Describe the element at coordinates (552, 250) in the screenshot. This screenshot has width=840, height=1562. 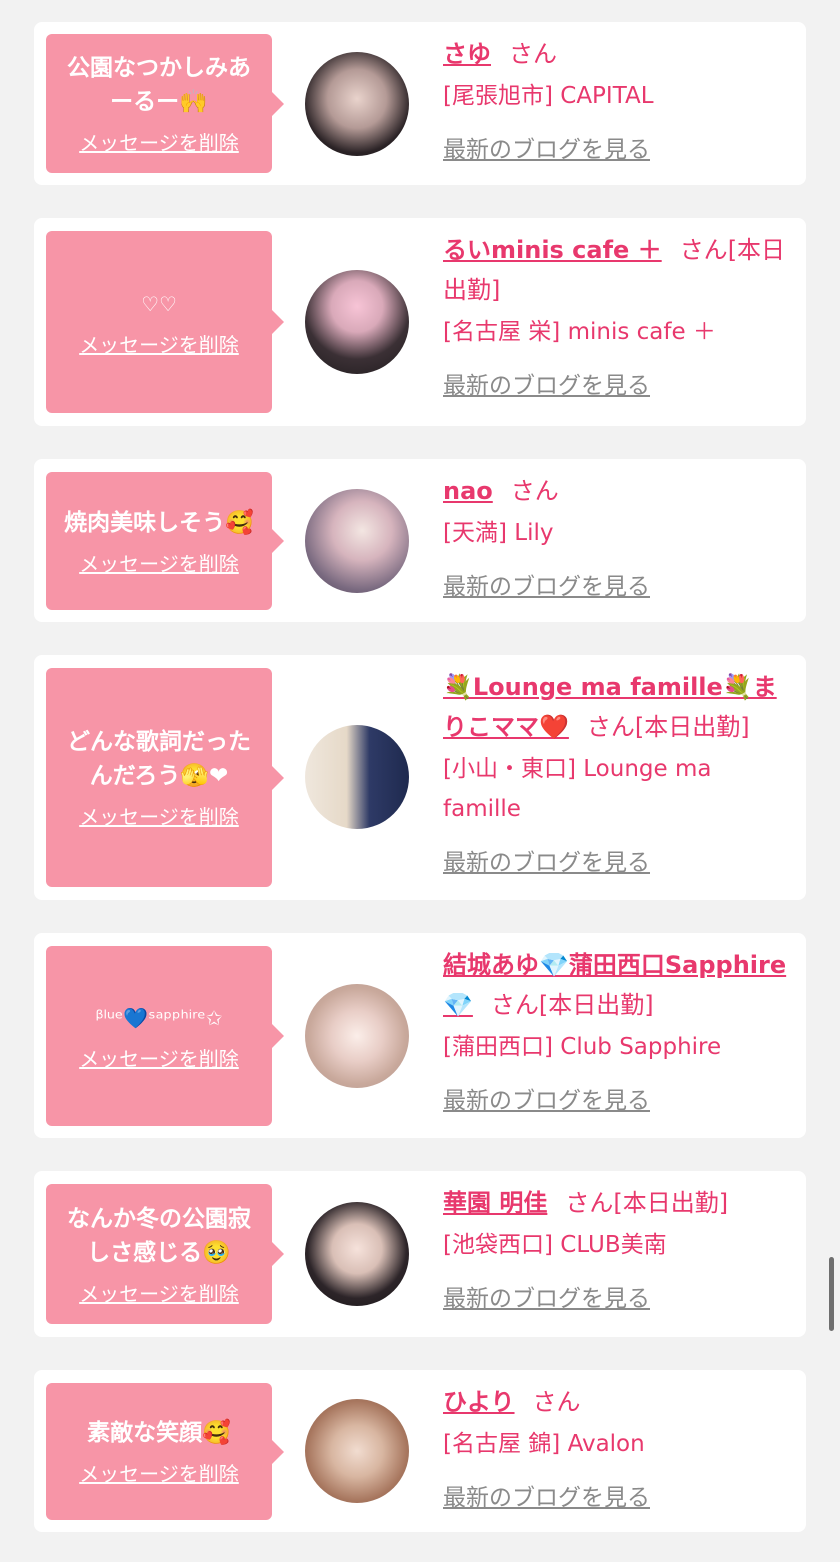
I see `cast-name-link: るいminis cafe ＋` at that location.